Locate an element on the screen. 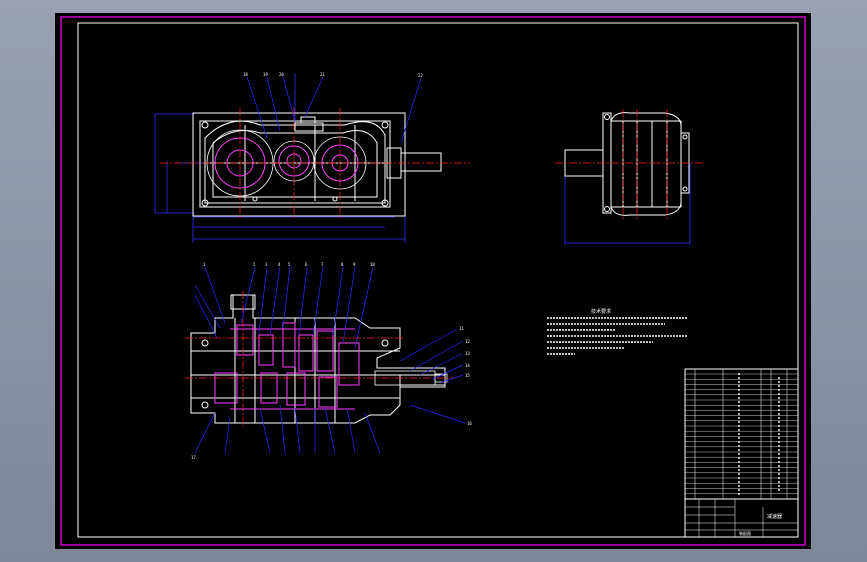 The image size is (867, 562). svg-text: 11 is located at coordinates (461, 328).